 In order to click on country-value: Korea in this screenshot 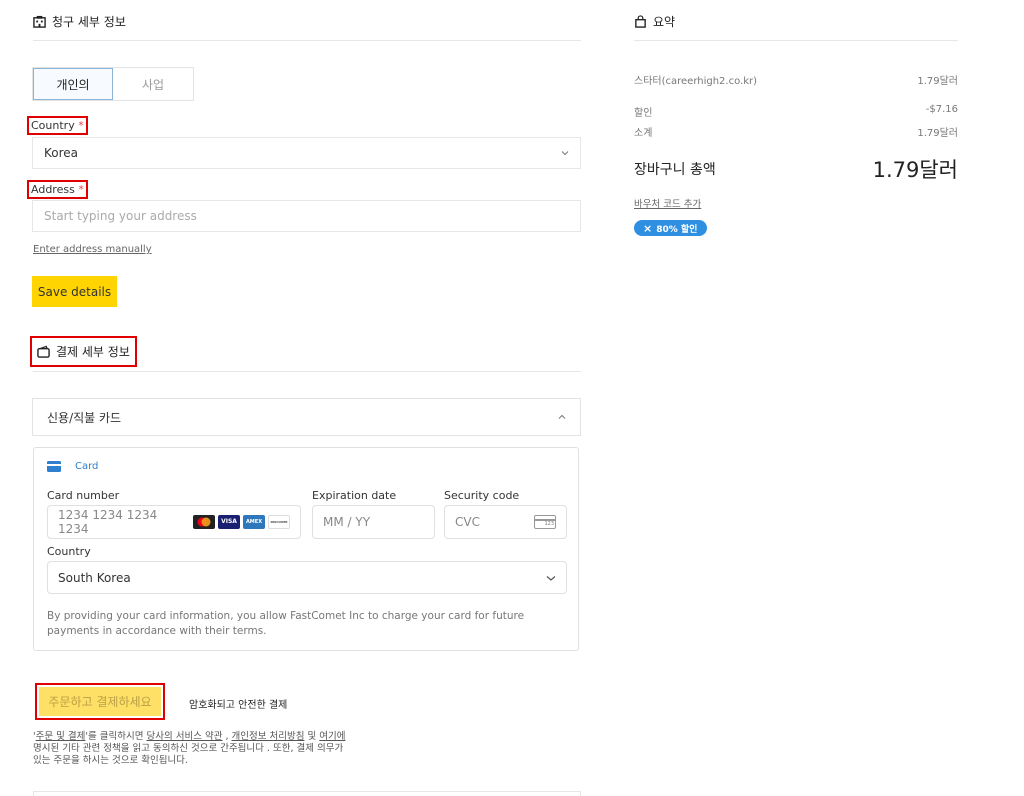, I will do `click(61, 153)`.